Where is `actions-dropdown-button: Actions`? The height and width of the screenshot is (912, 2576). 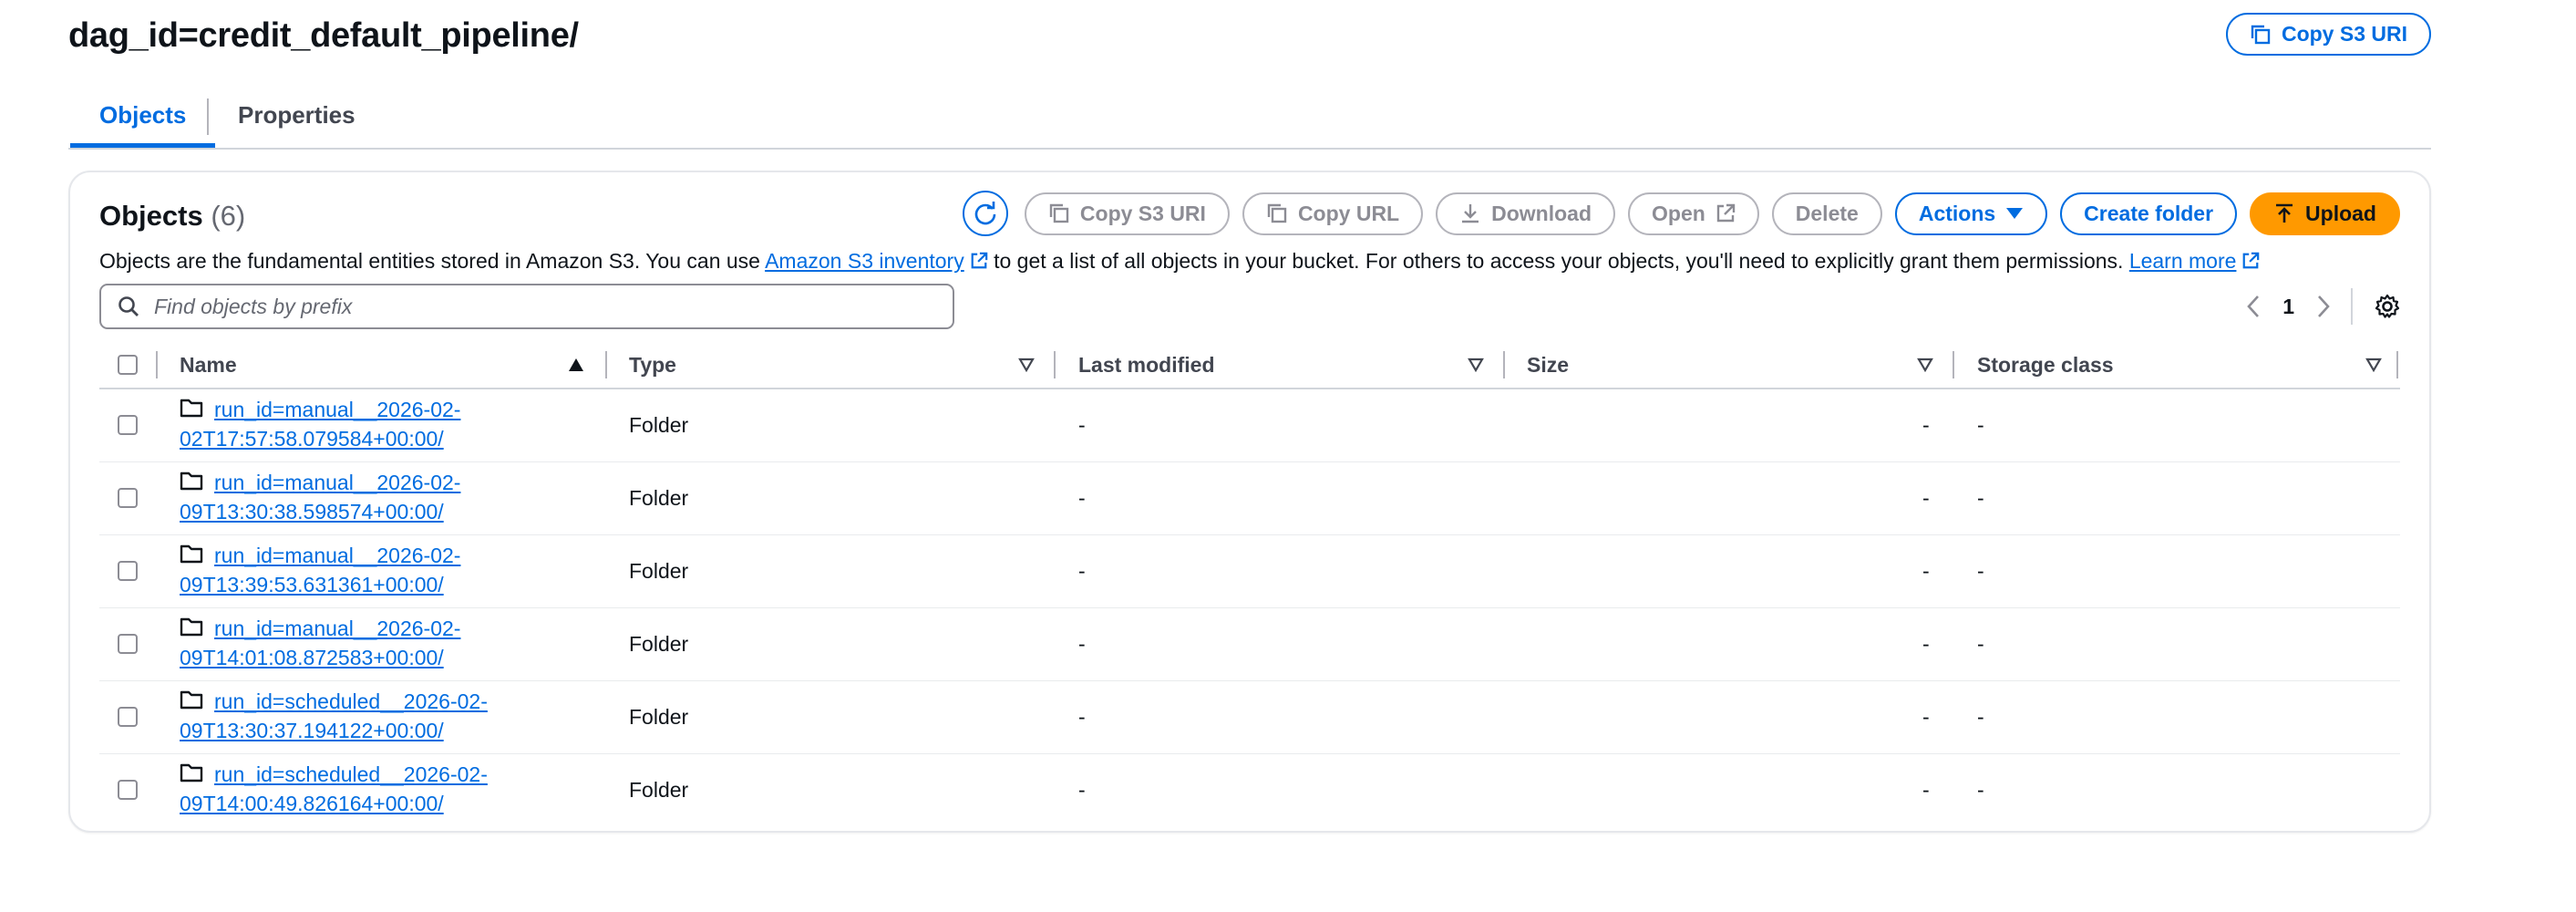 actions-dropdown-button: Actions is located at coordinates (1971, 214).